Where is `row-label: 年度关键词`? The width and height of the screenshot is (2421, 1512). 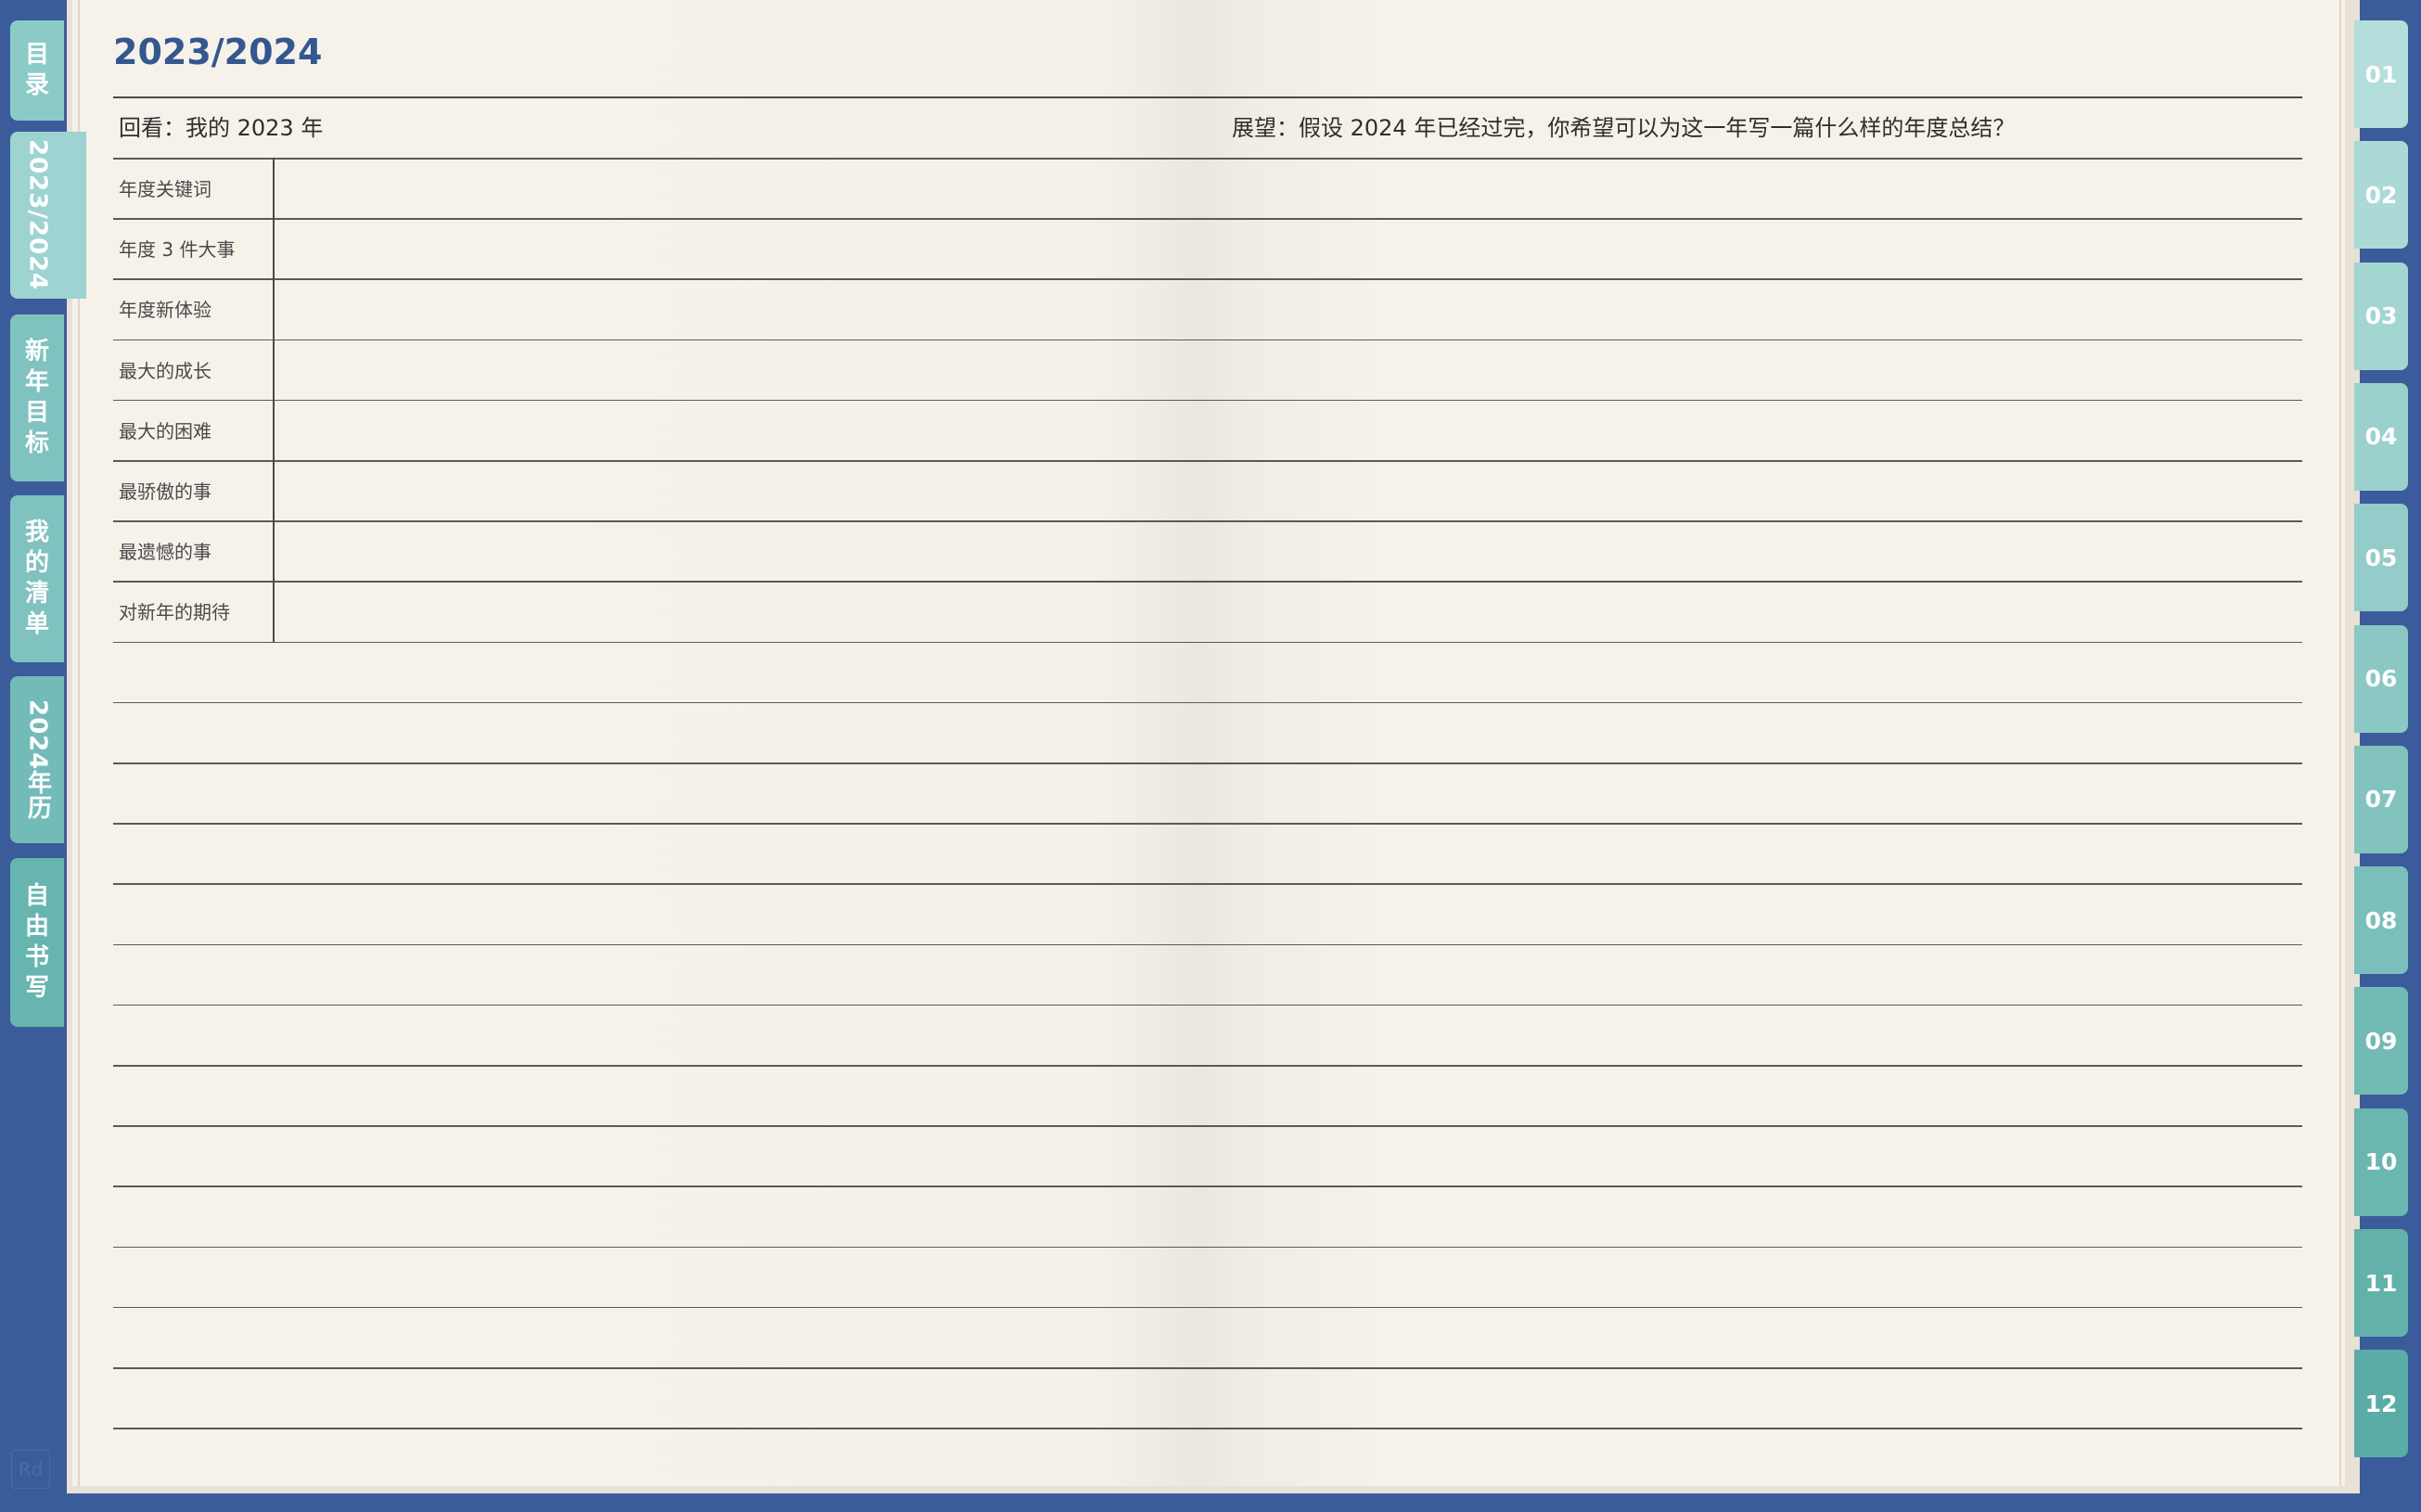
row-label: 年度关键词 is located at coordinates (165, 189).